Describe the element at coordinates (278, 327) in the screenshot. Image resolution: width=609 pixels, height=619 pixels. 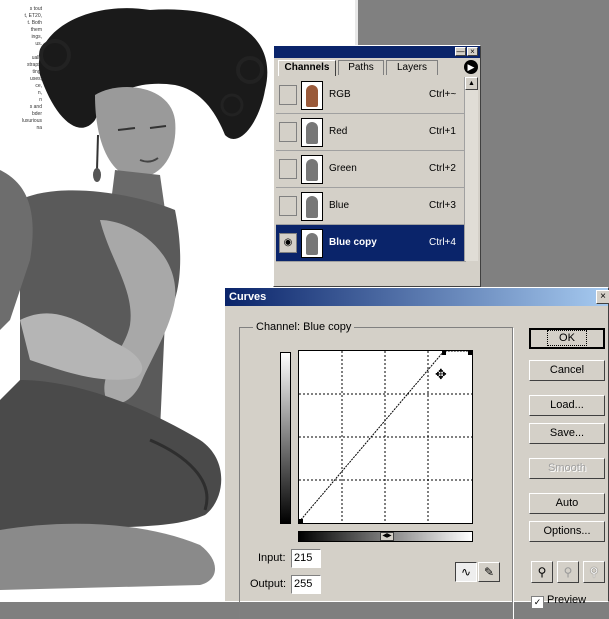
I see `channel-label-text: Channel:` at that location.